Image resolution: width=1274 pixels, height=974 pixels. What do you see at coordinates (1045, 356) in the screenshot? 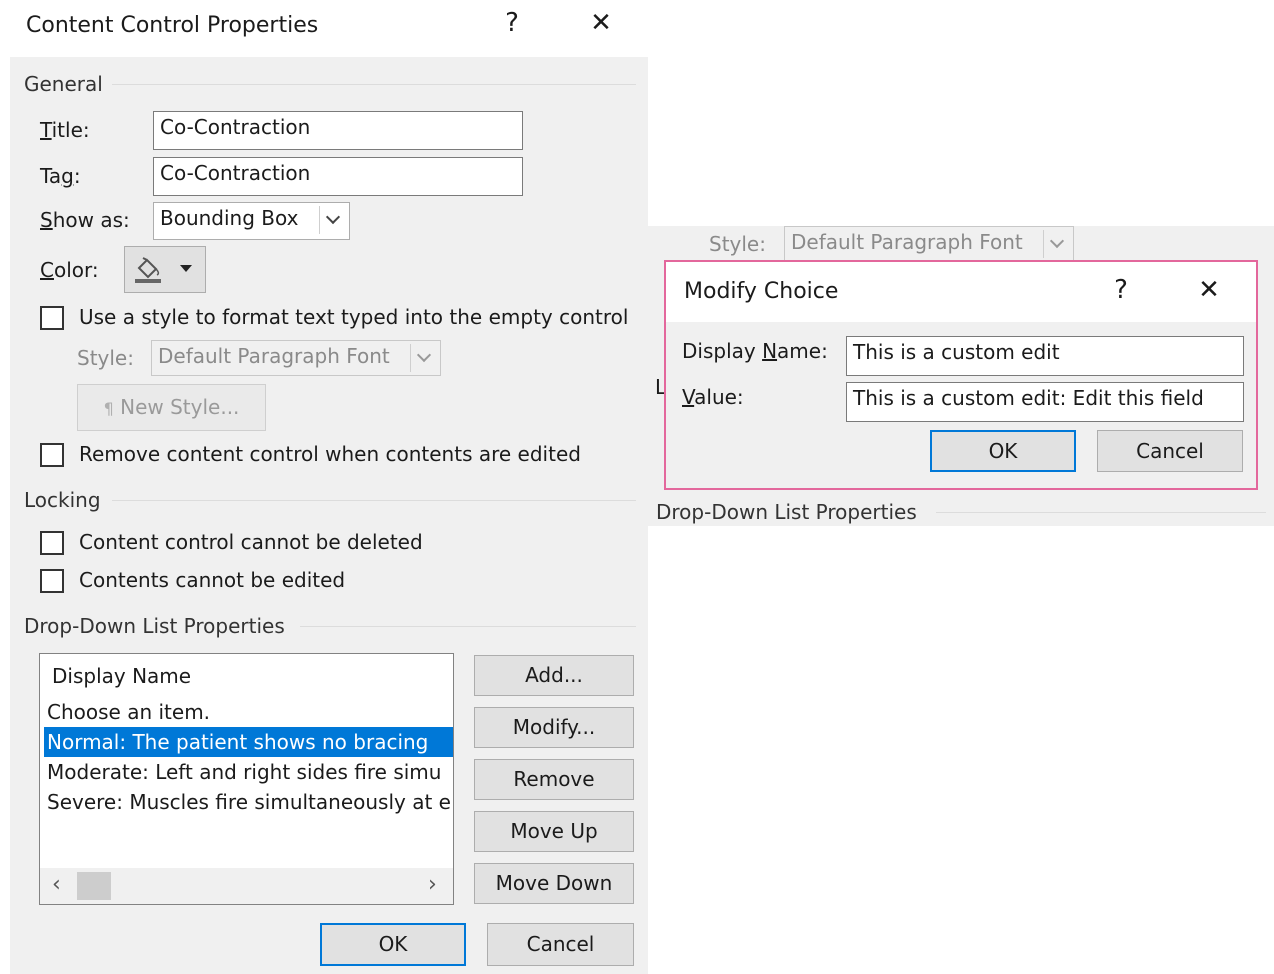
I see `display-name-input: This is a custom edit` at bounding box center [1045, 356].